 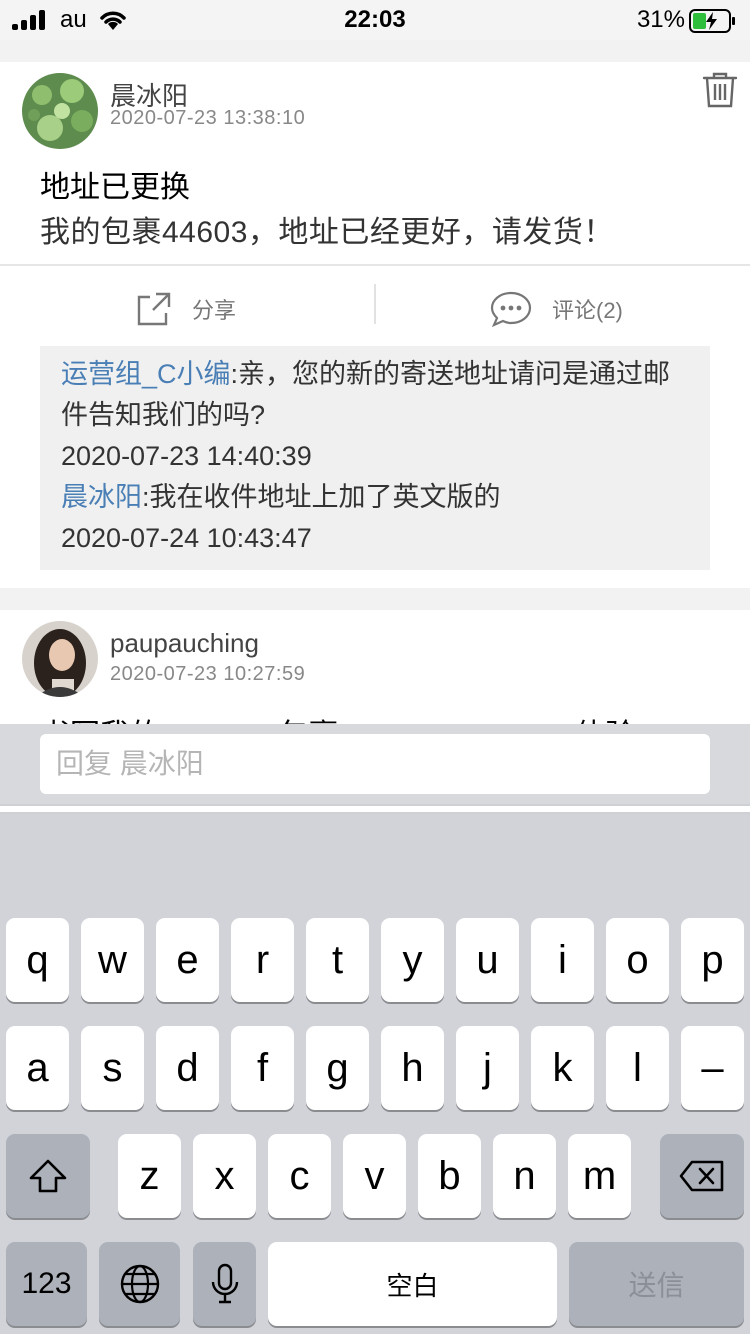 I want to click on delete-icon, so click(x=701, y=1176).